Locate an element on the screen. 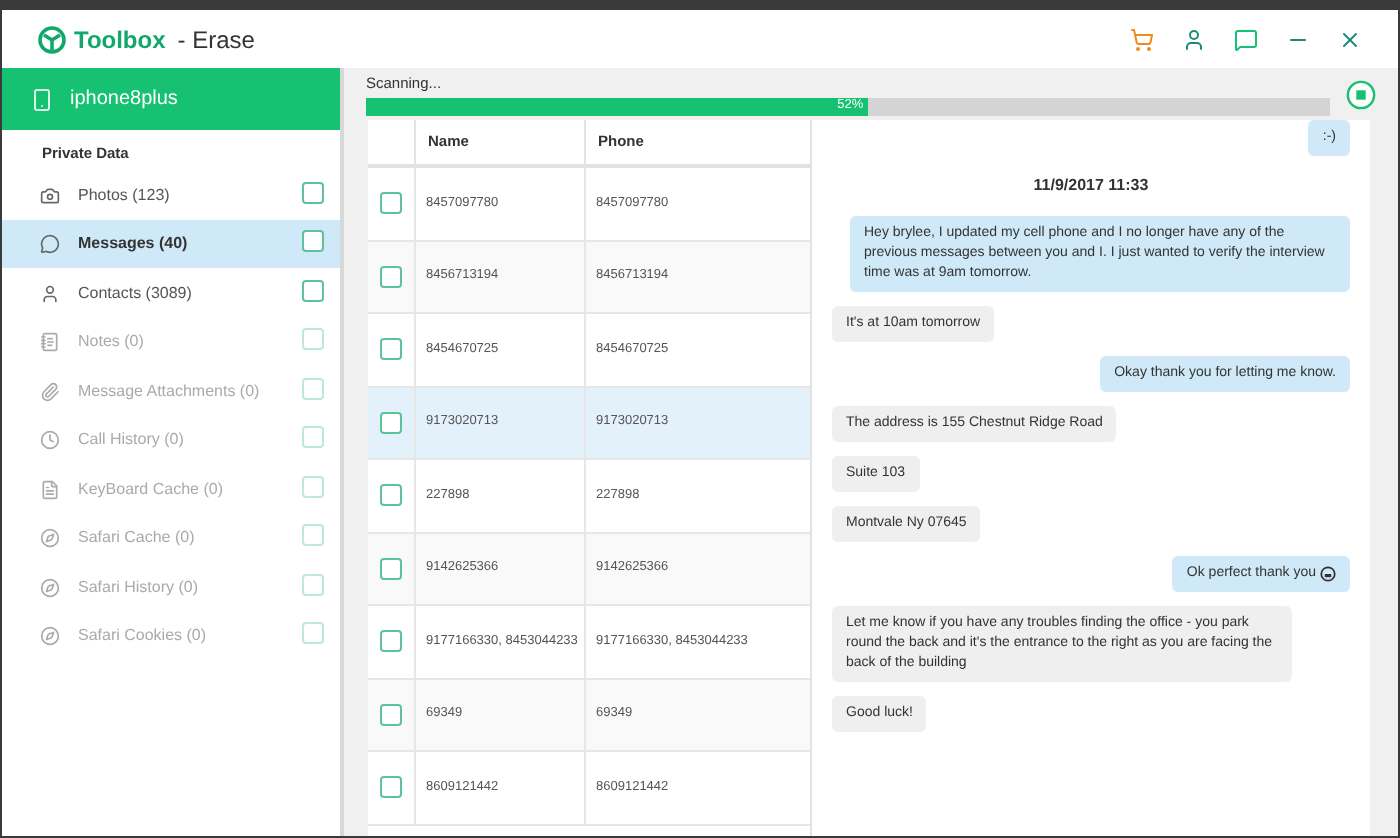  camera-icon is located at coordinates (50, 195).